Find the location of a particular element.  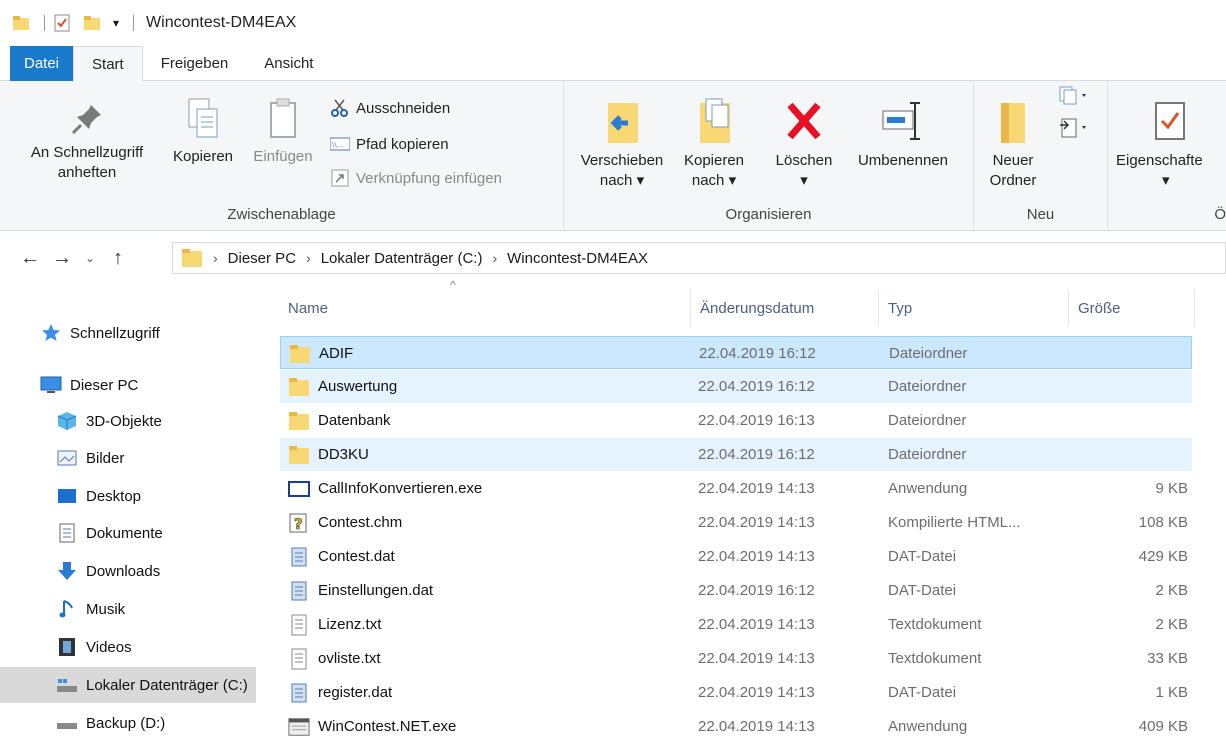

column-header-size: Größe is located at coordinates (1132, 308).